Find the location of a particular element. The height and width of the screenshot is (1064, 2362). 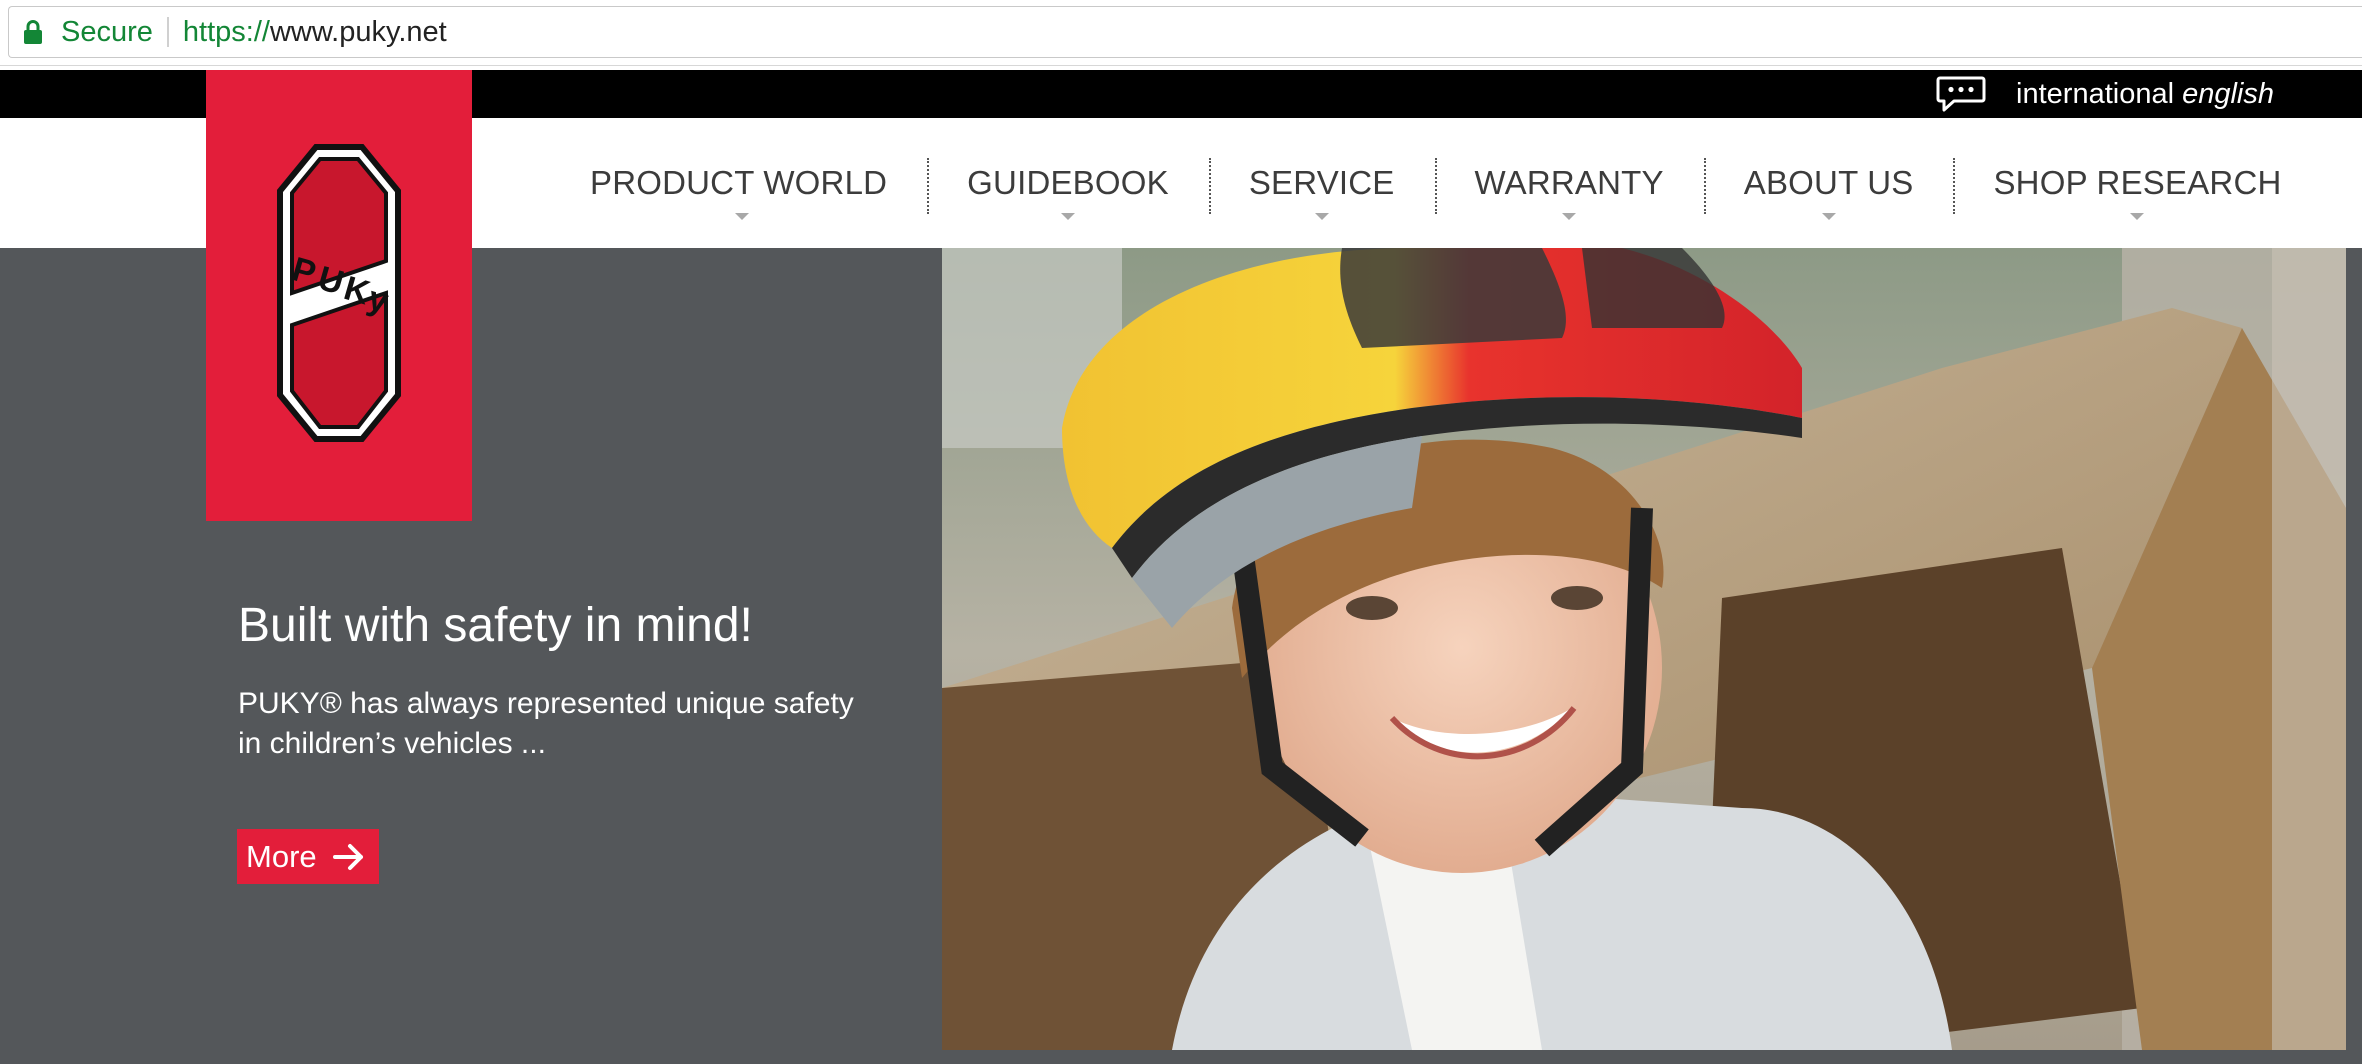

browser-toolbar: Secure https://www.puky.net is located at coordinates (1181, 33).